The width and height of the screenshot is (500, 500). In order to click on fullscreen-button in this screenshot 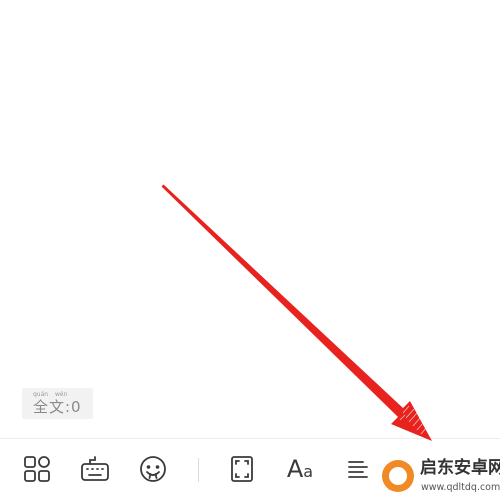, I will do `click(242, 469)`.